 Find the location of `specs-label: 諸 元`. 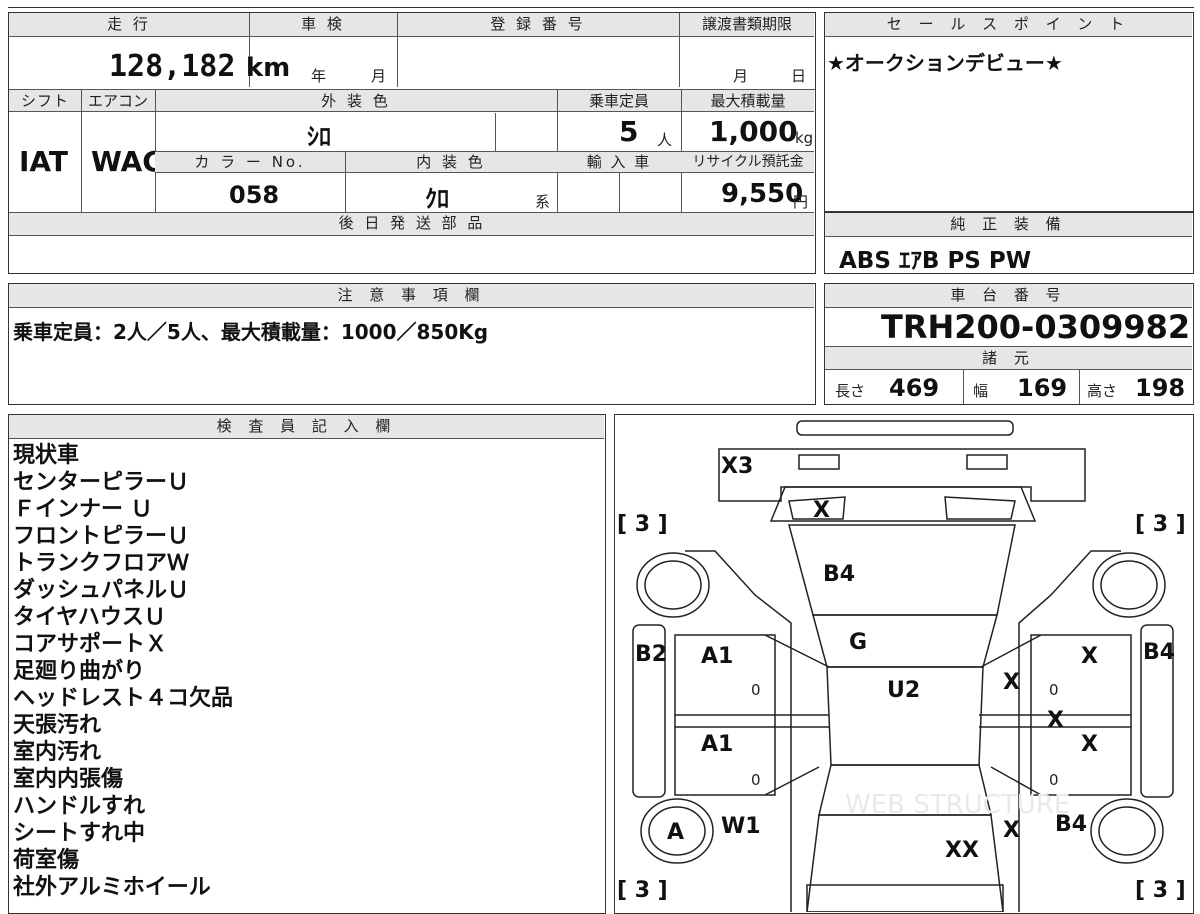

specs-label: 諸 元 is located at coordinates (1008, 358).